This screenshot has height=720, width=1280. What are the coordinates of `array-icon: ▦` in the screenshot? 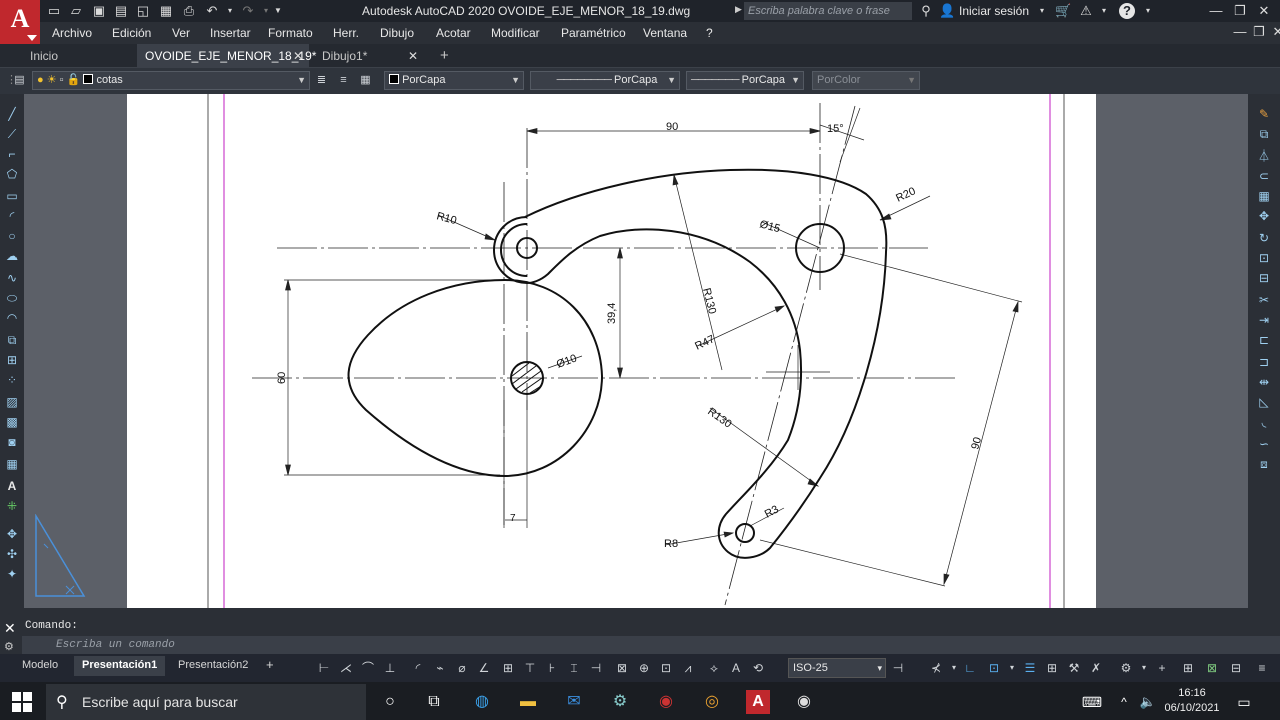 It's located at (1264, 196).